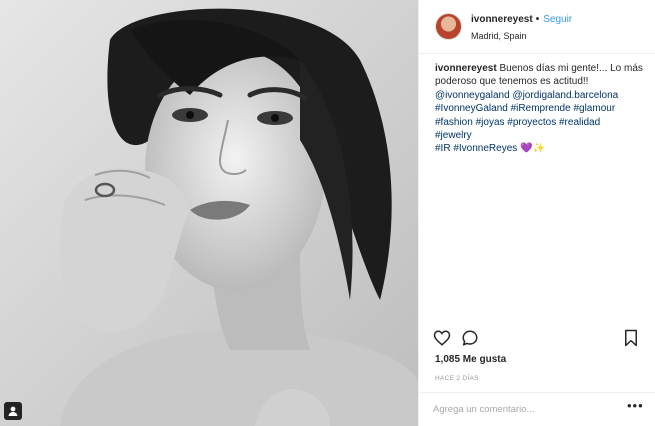 The width and height of the screenshot is (655, 426). Describe the element at coordinates (470, 359) in the screenshot. I see `likes-count: 1,085 Me gusta` at that location.